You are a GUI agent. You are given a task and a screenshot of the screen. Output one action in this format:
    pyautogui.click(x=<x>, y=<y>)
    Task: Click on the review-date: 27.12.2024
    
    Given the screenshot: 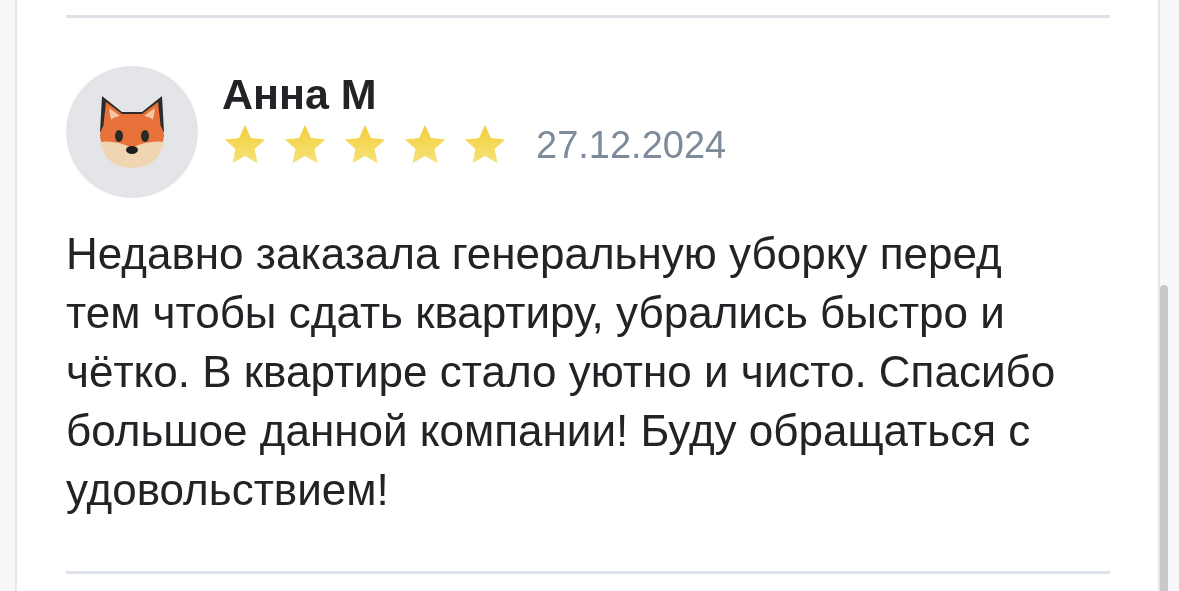 What is the action you would take?
    pyautogui.click(x=631, y=145)
    